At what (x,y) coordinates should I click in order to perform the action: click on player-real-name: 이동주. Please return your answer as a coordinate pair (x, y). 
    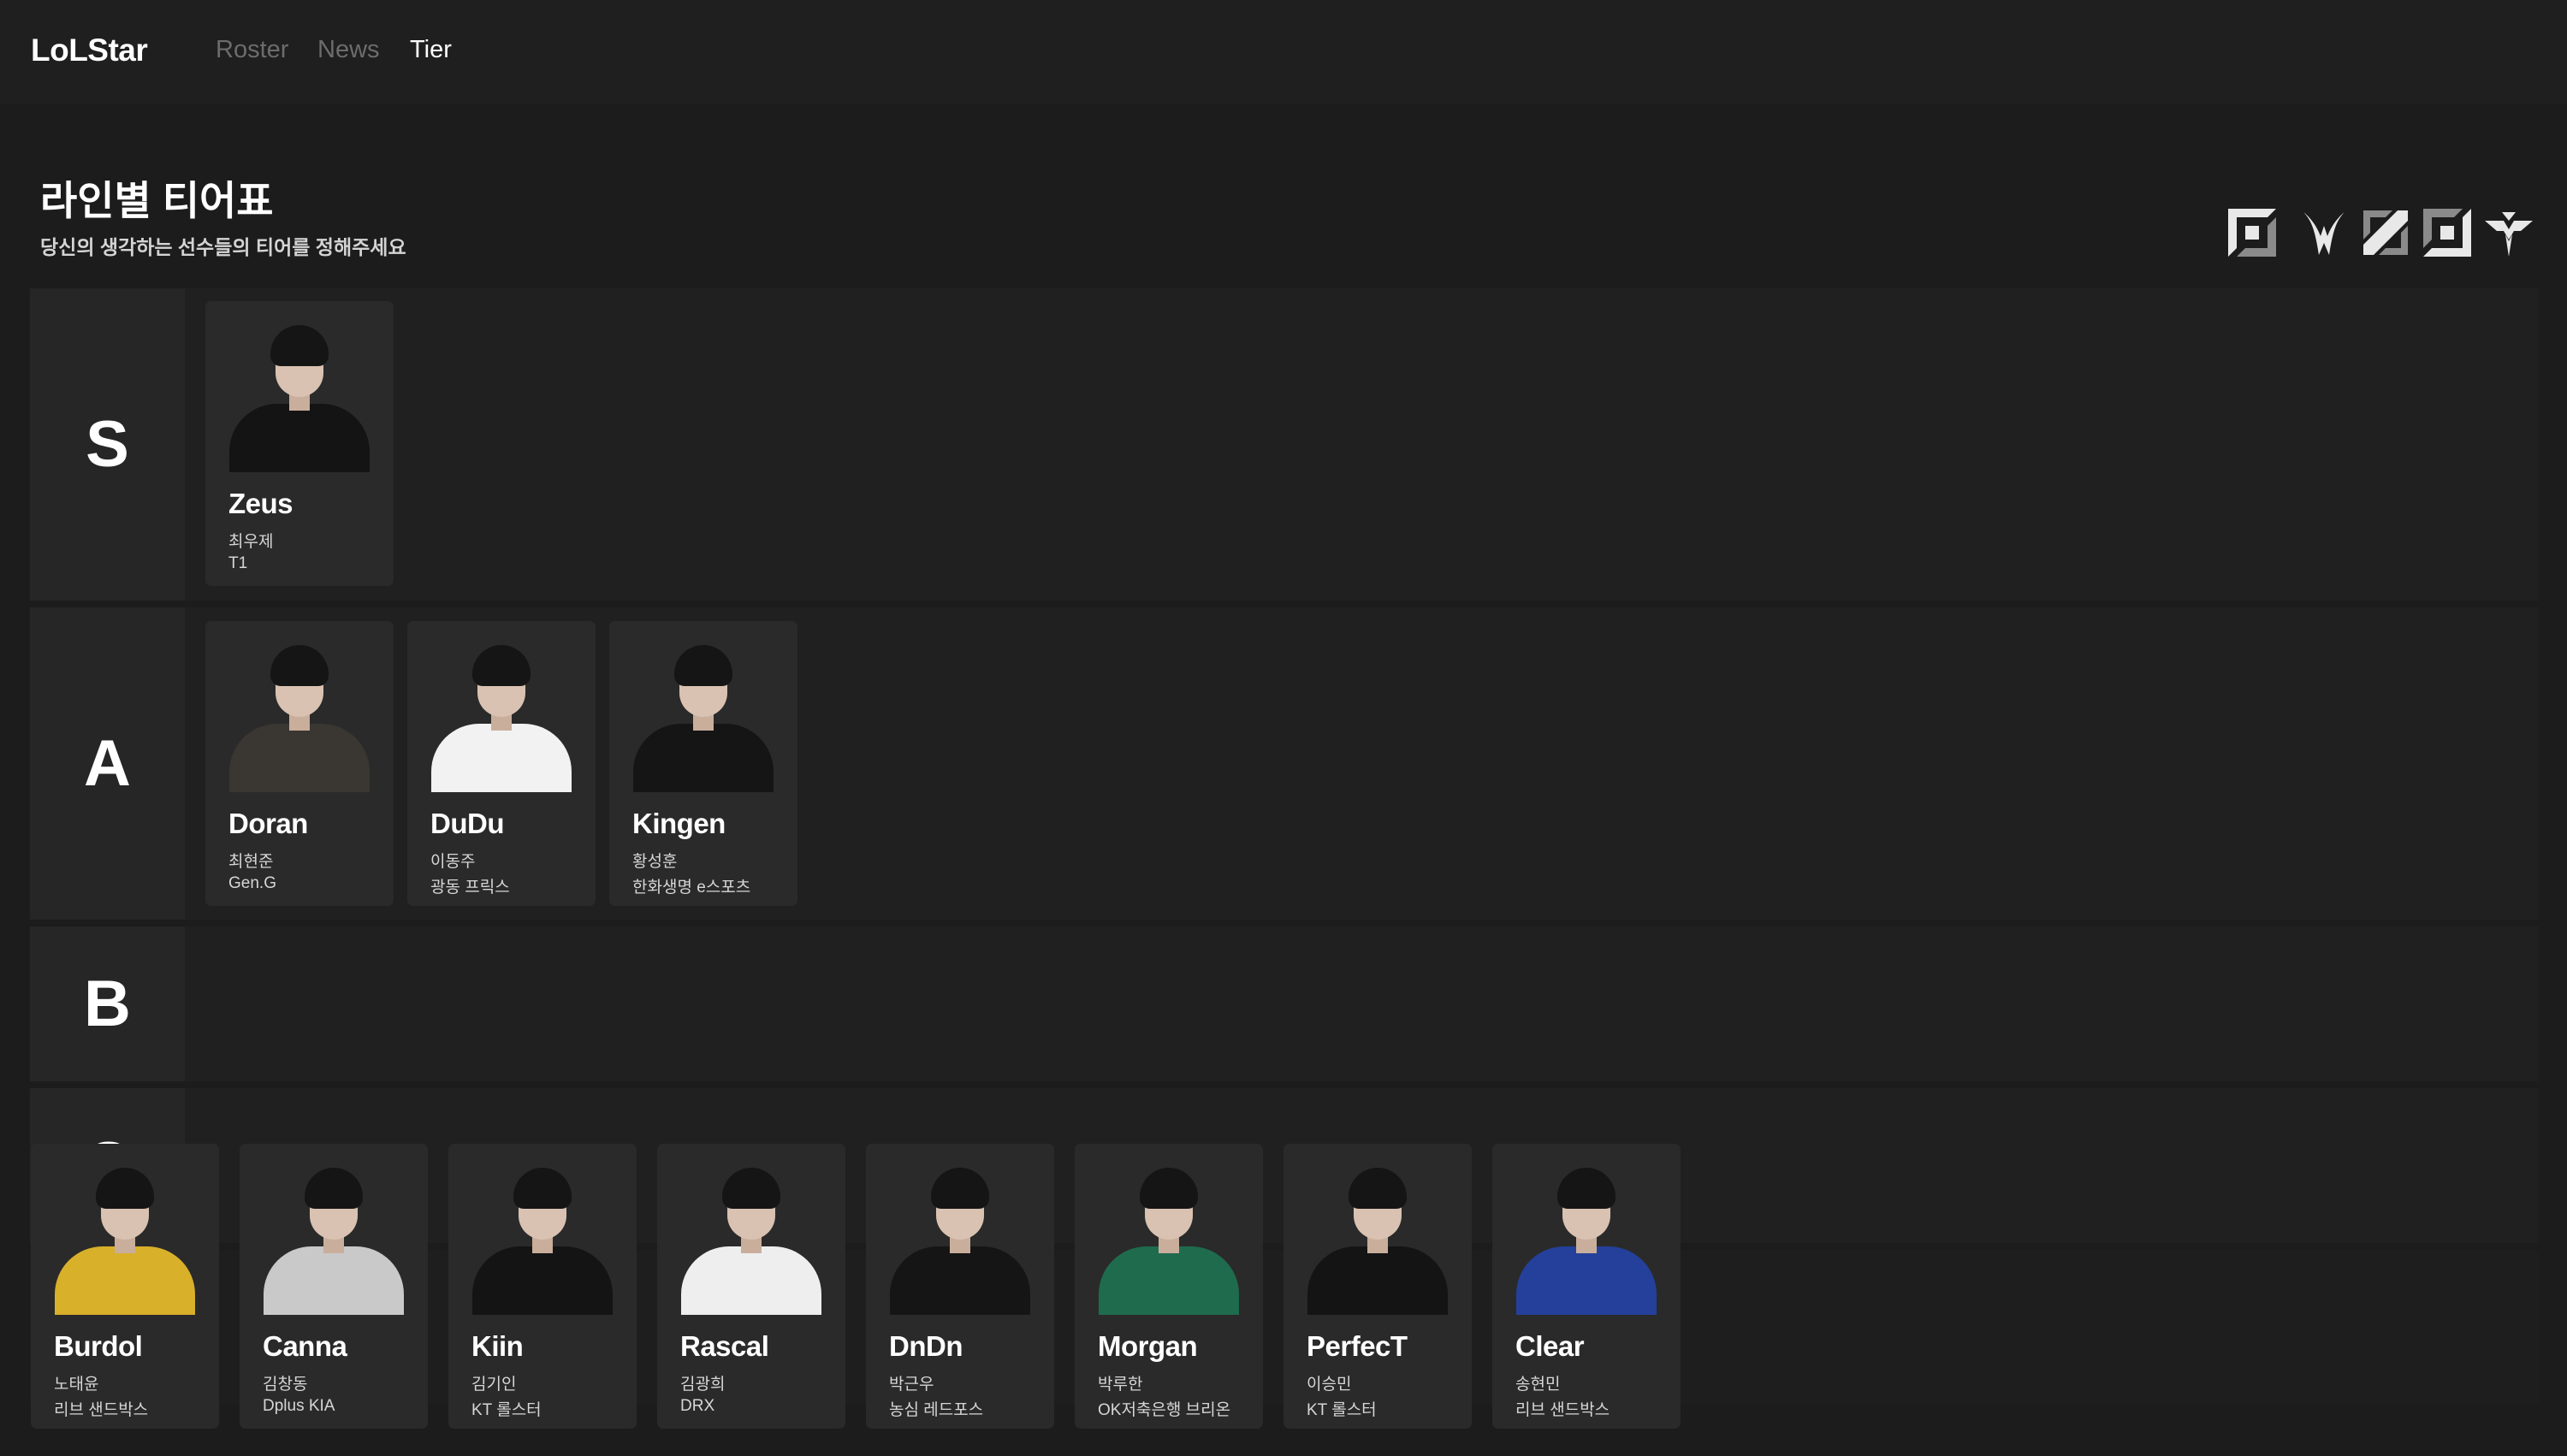
    Looking at the image, I should click on (453, 862).